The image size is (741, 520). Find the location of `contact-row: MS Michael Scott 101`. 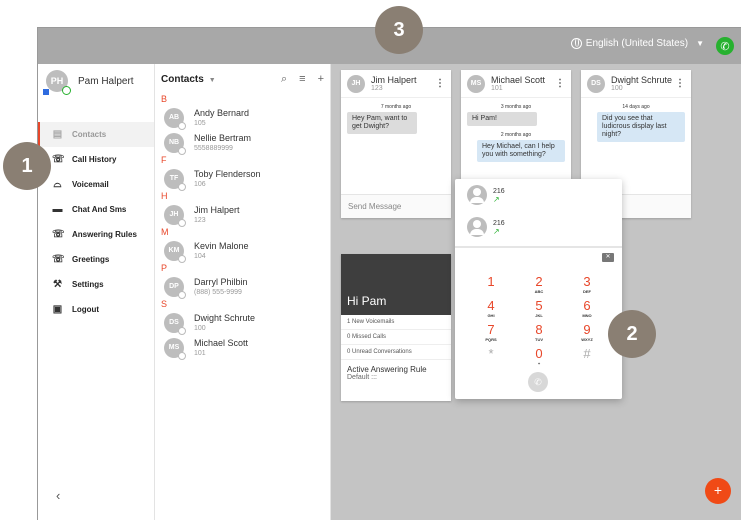

contact-row: MS Michael Scott 101 is located at coordinates (242, 347).